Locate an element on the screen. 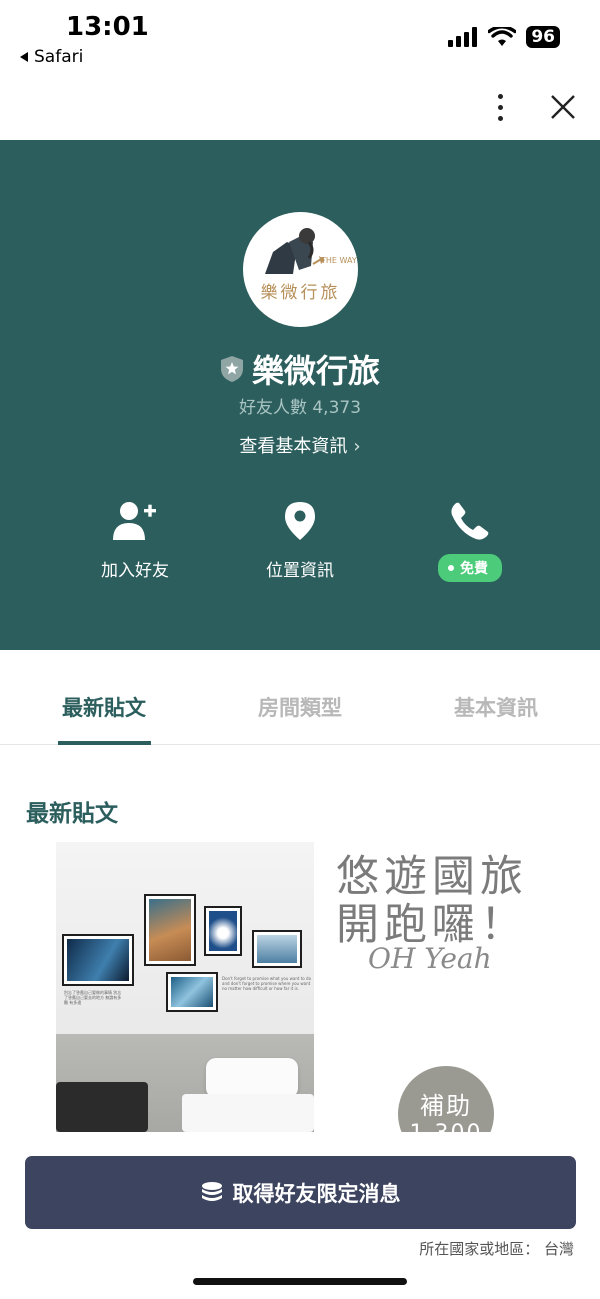 The image size is (600, 1299). account-name: 樂微行旅 is located at coordinates (315, 371).